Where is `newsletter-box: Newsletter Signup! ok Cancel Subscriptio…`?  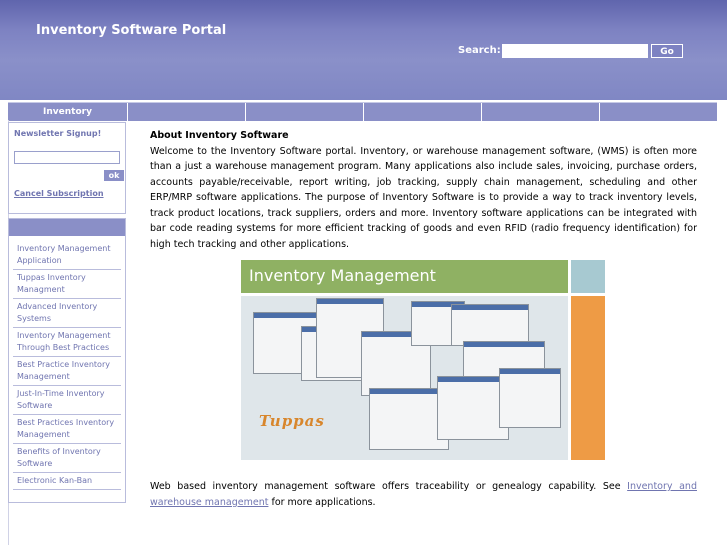 newsletter-box: Newsletter Signup! ok Cancel Subscriptio… is located at coordinates (67, 168).